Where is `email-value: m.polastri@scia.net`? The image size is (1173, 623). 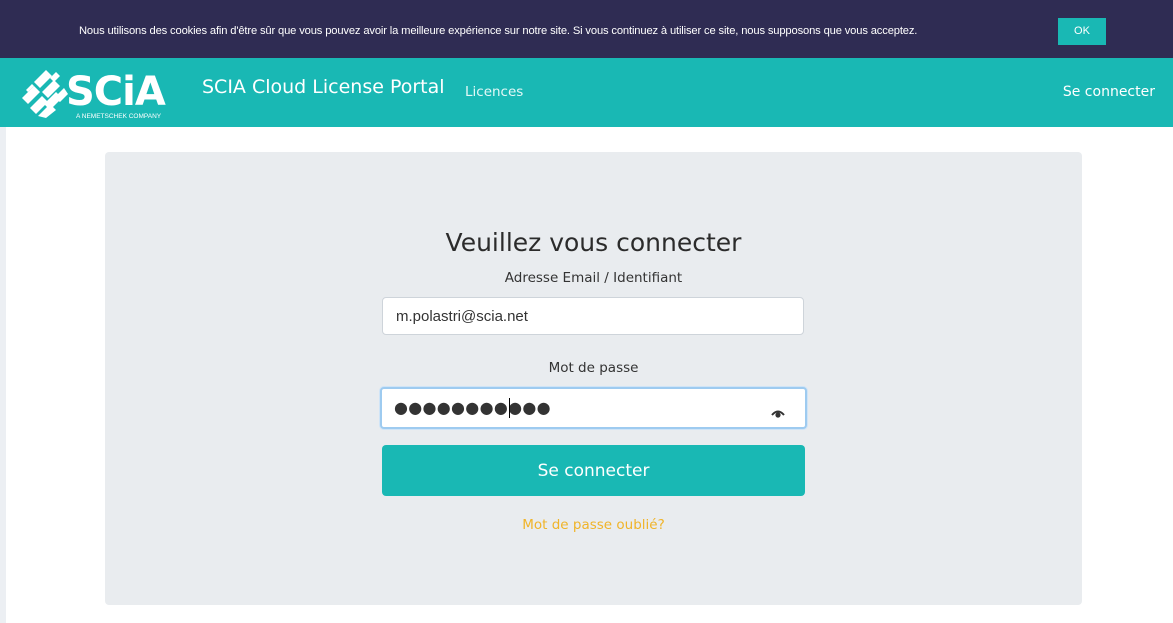 email-value: m.polastri@scia.net is located at coordinates (462, 316).